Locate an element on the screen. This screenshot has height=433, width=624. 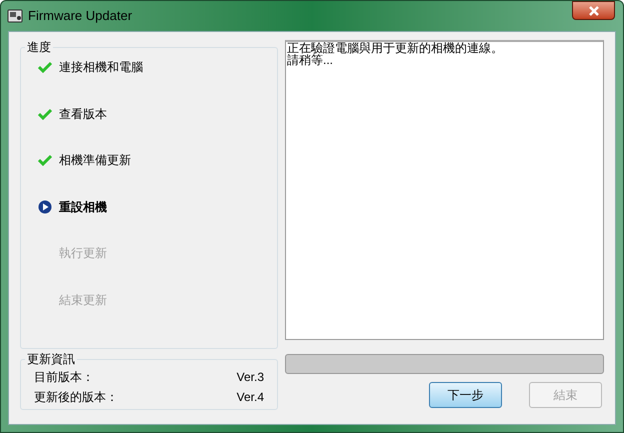
step-label: 執行更新 is located at coordinates (83, 253).